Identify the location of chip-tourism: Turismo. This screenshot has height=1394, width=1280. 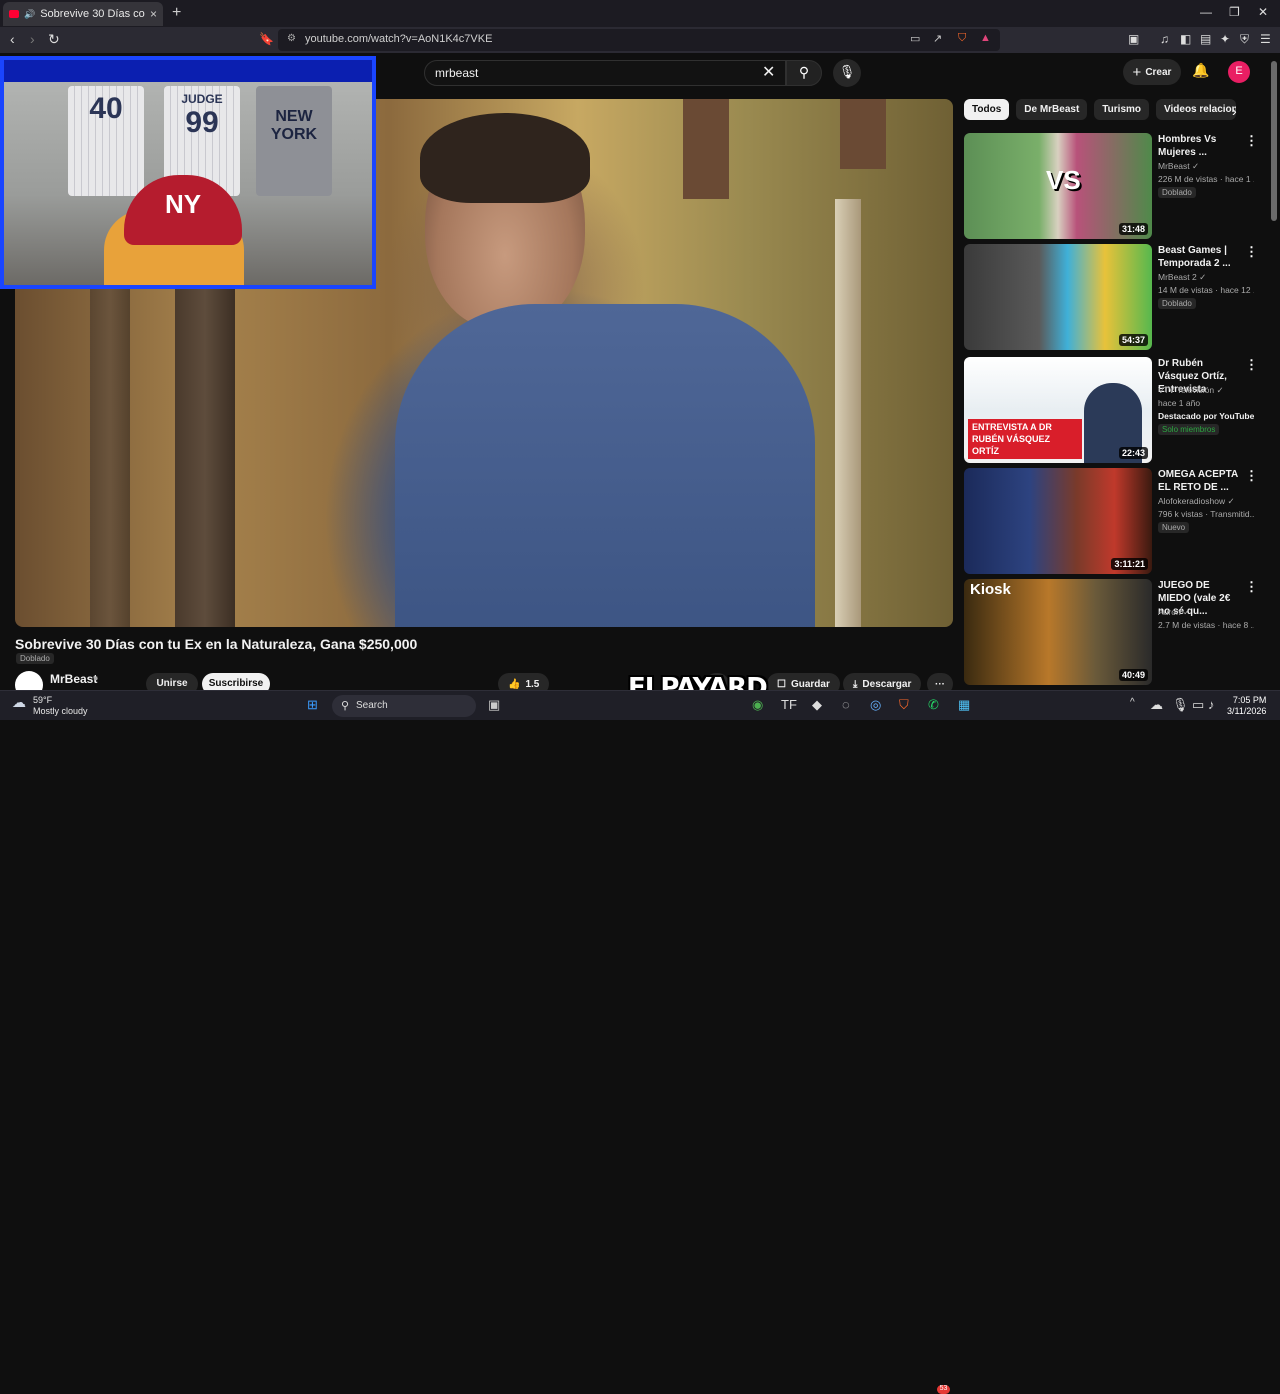
(1122, 109).